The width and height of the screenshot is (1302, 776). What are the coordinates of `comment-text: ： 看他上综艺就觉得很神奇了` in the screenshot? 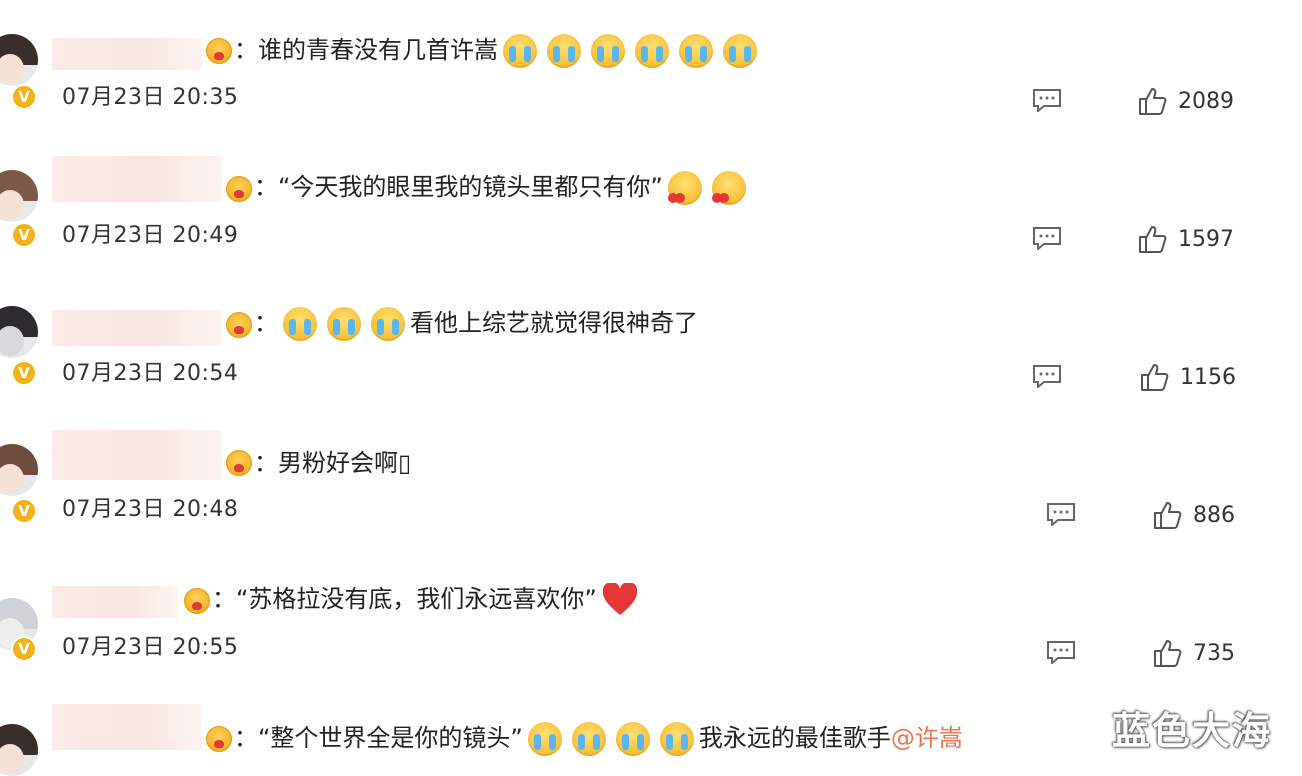 It's located at (476, 324).